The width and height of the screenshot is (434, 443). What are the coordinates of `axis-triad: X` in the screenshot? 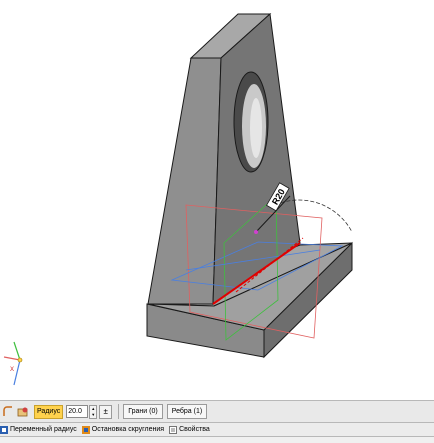 It's located at (13, 363).